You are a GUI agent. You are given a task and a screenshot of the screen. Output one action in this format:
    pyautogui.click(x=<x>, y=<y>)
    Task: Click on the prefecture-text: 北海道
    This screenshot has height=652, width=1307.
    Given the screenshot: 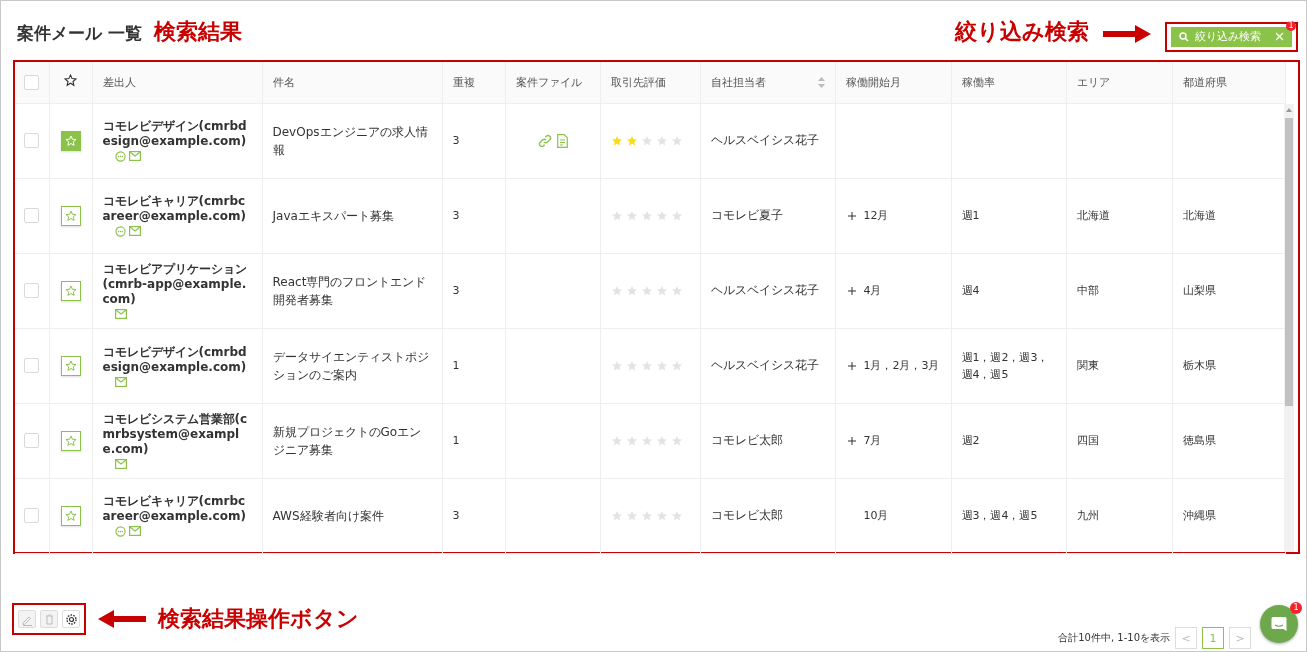 What is the action you would take?
    pyautogui.click(x=1199, y=216)
    